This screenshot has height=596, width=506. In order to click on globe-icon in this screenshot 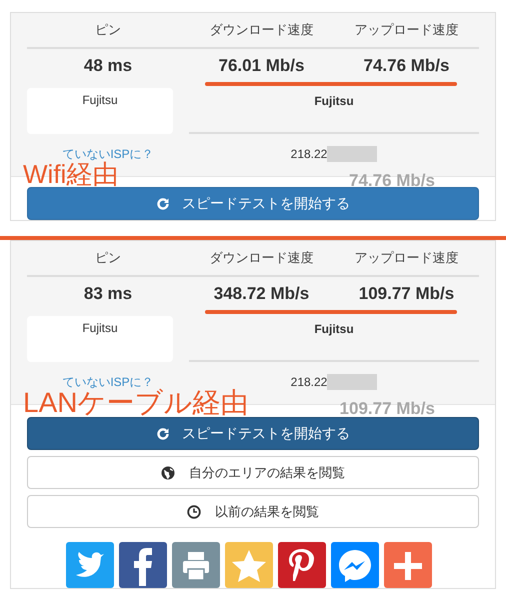, I will do `click(168, 473)`.